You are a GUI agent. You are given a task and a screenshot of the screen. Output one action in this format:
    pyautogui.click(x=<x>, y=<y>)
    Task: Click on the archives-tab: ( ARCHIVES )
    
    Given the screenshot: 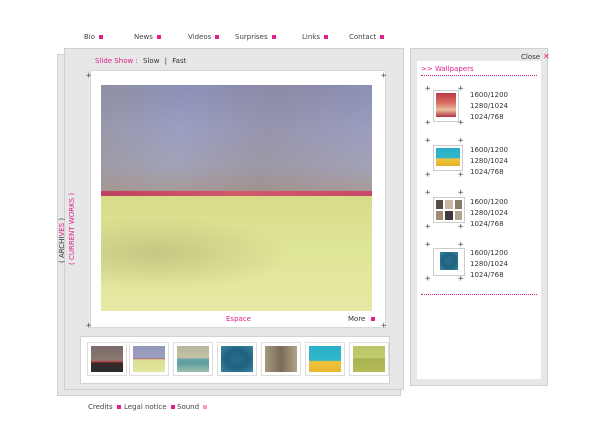 What is the action you would take?
    pyautogui.click(x=62, y=240)
    